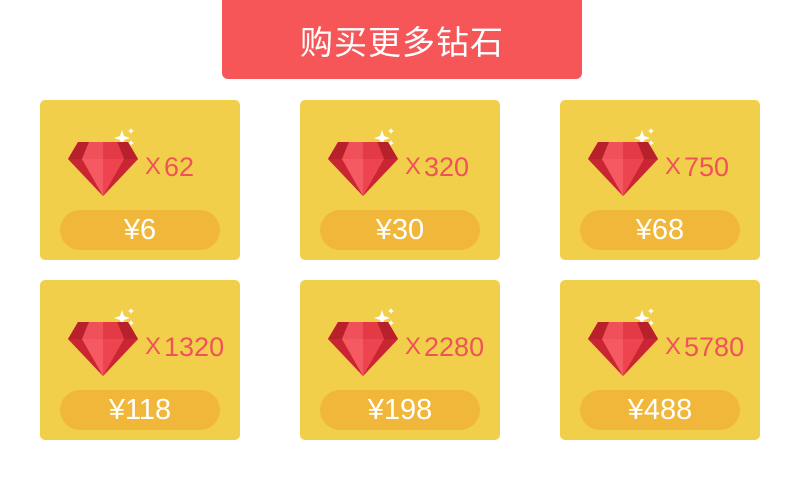 The image size is (800, 500). Describe the element at coordinates (400, 180) in the screenshot. I see `diamond-pack-card: X 320 ¥30` at that location.